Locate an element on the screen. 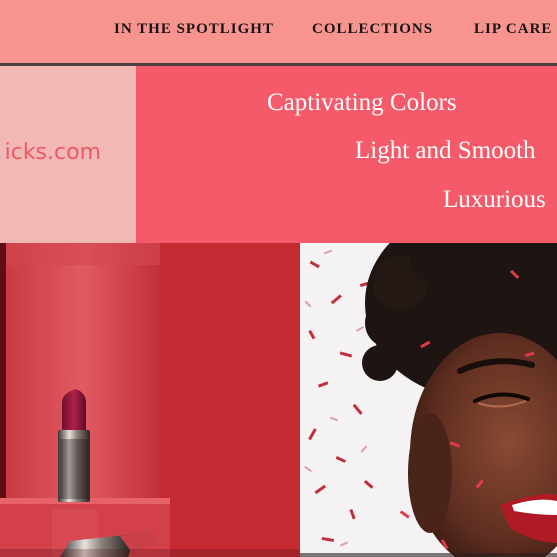 The height and width of the screenshot is (557, 557). tagline-light-and-smooth: Light and Smooth is located at coordinates (445, 150).